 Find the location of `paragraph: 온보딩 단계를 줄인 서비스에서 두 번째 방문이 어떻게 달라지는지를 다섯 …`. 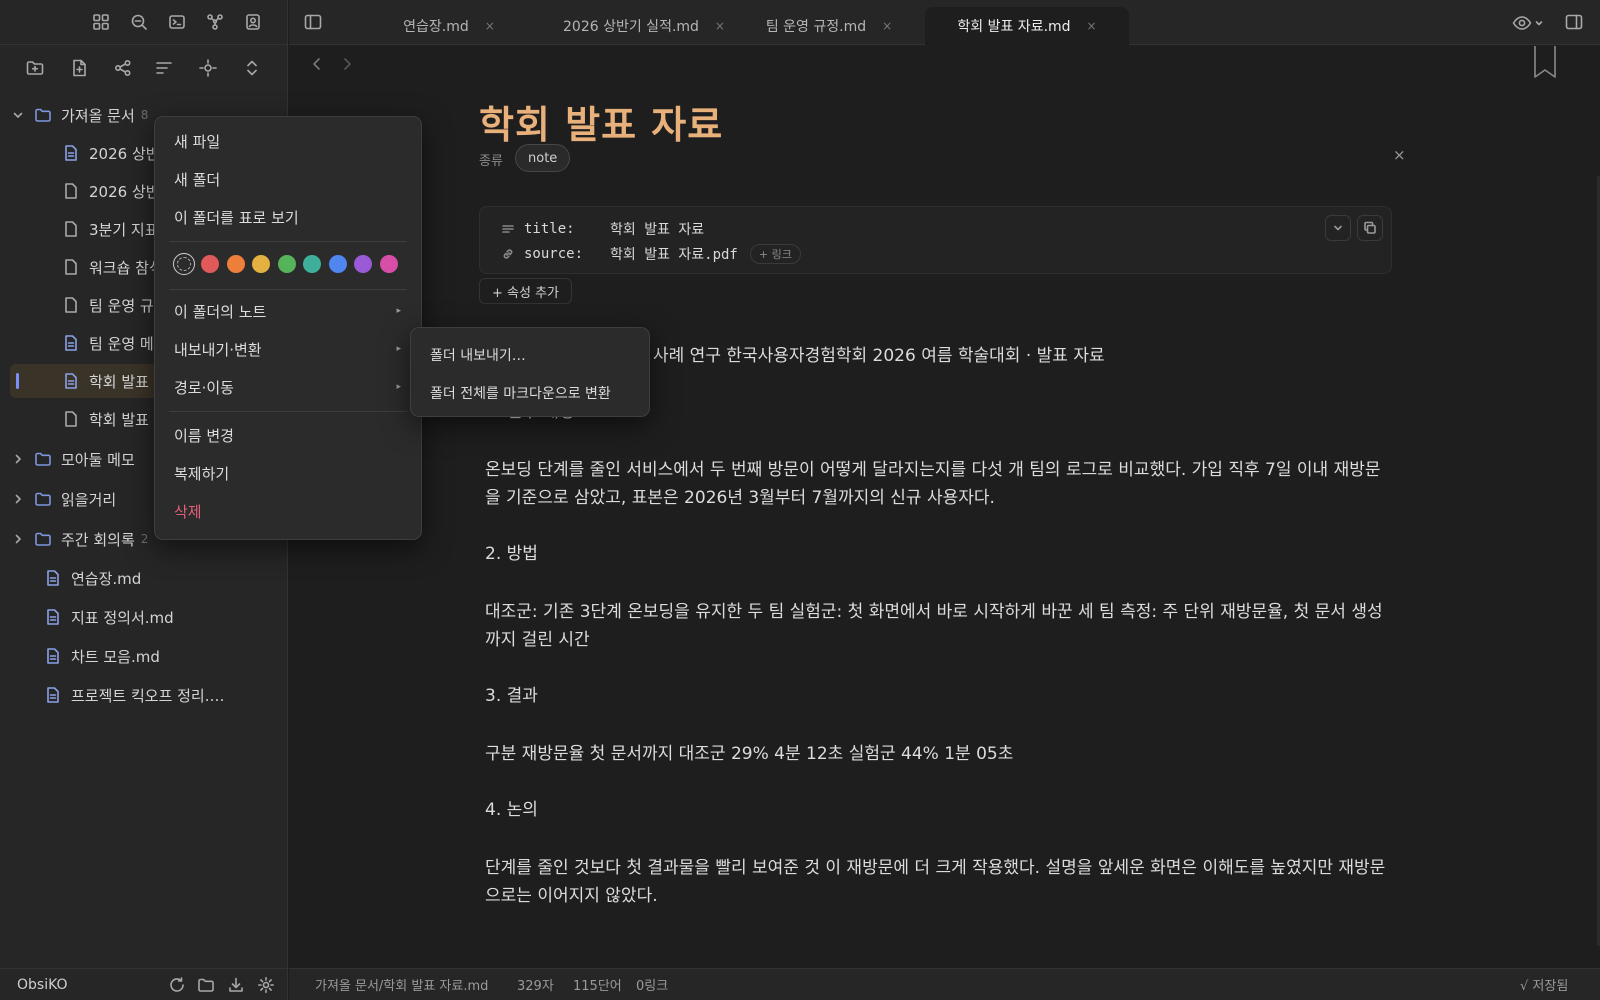

paragraph: 온보딩 단계를 줄인 서비스에서 두 번째 방문이 어떻게 달라지는지를 다섯 … is located at coordinates (938, 484).